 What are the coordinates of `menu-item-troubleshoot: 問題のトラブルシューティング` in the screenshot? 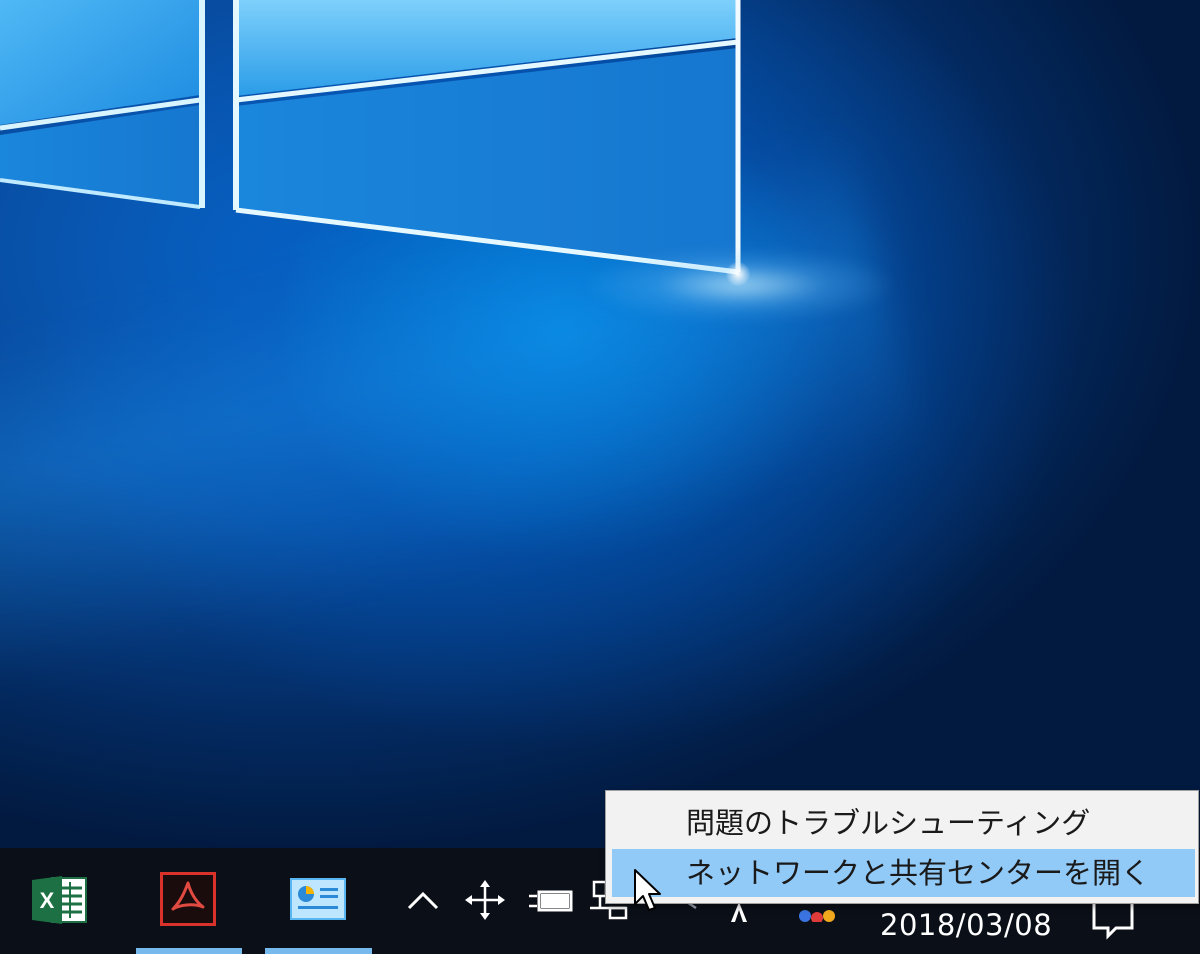 It's located at (903, 823).